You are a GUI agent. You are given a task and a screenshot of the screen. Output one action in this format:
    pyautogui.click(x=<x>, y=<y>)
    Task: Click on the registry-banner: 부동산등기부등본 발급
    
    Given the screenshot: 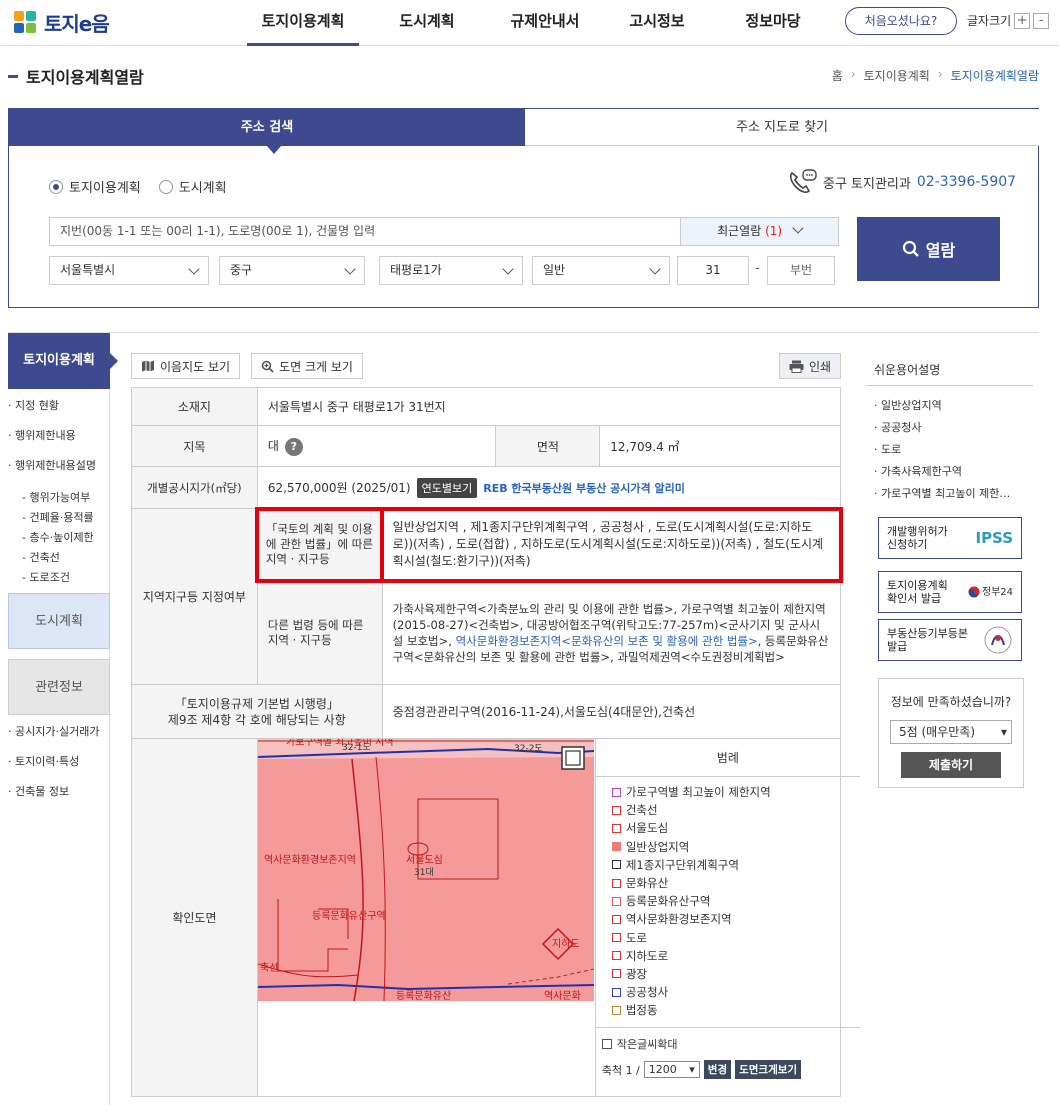 What is the action you would take?
    pyautogui.click(x=950, y=640)
    